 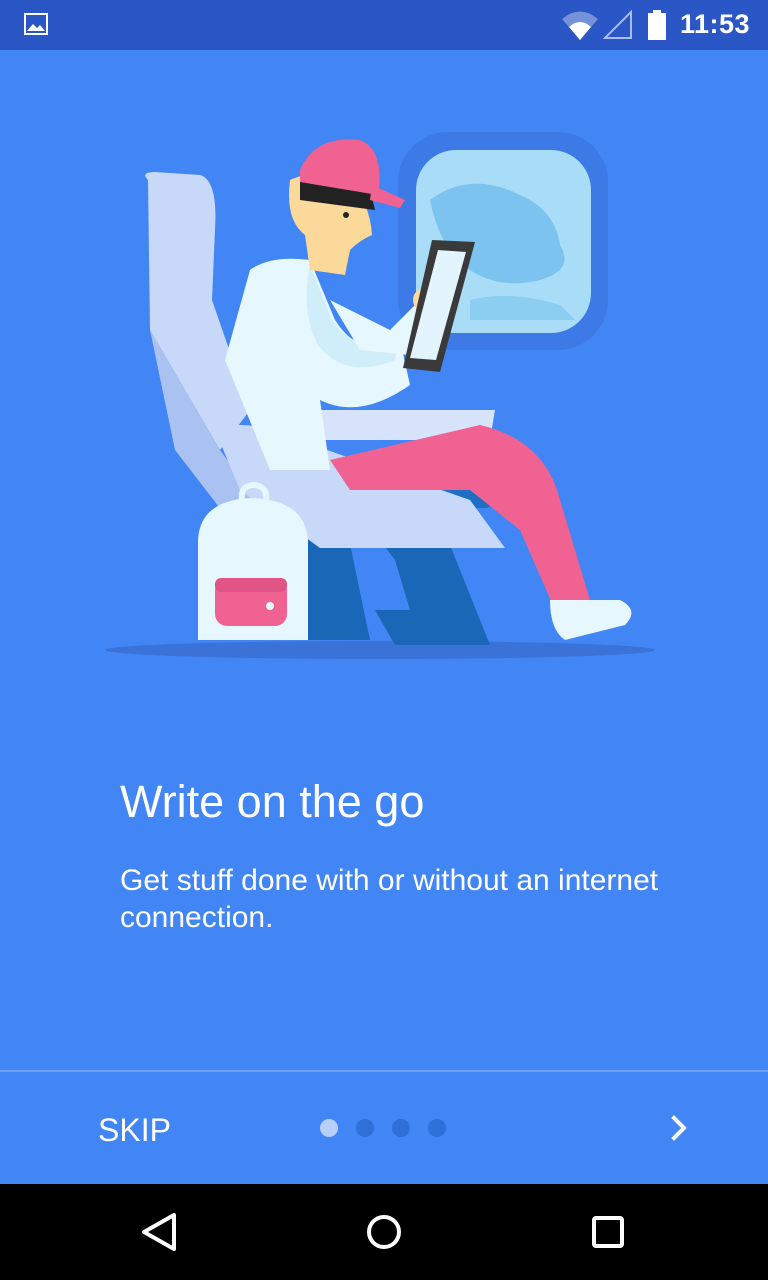 What do you see at coordinates (383, 1128) in the screenshot?
I see `page-indicator` at bounding box center [383, 1128].